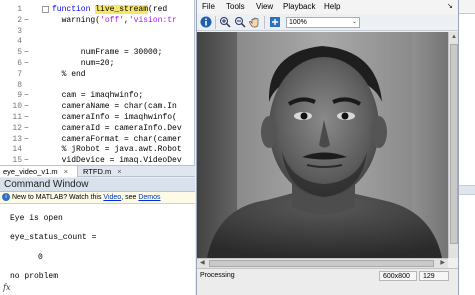  I want to click on code-token: cameraId = cameraInfo.Dev, so click(117, 128).